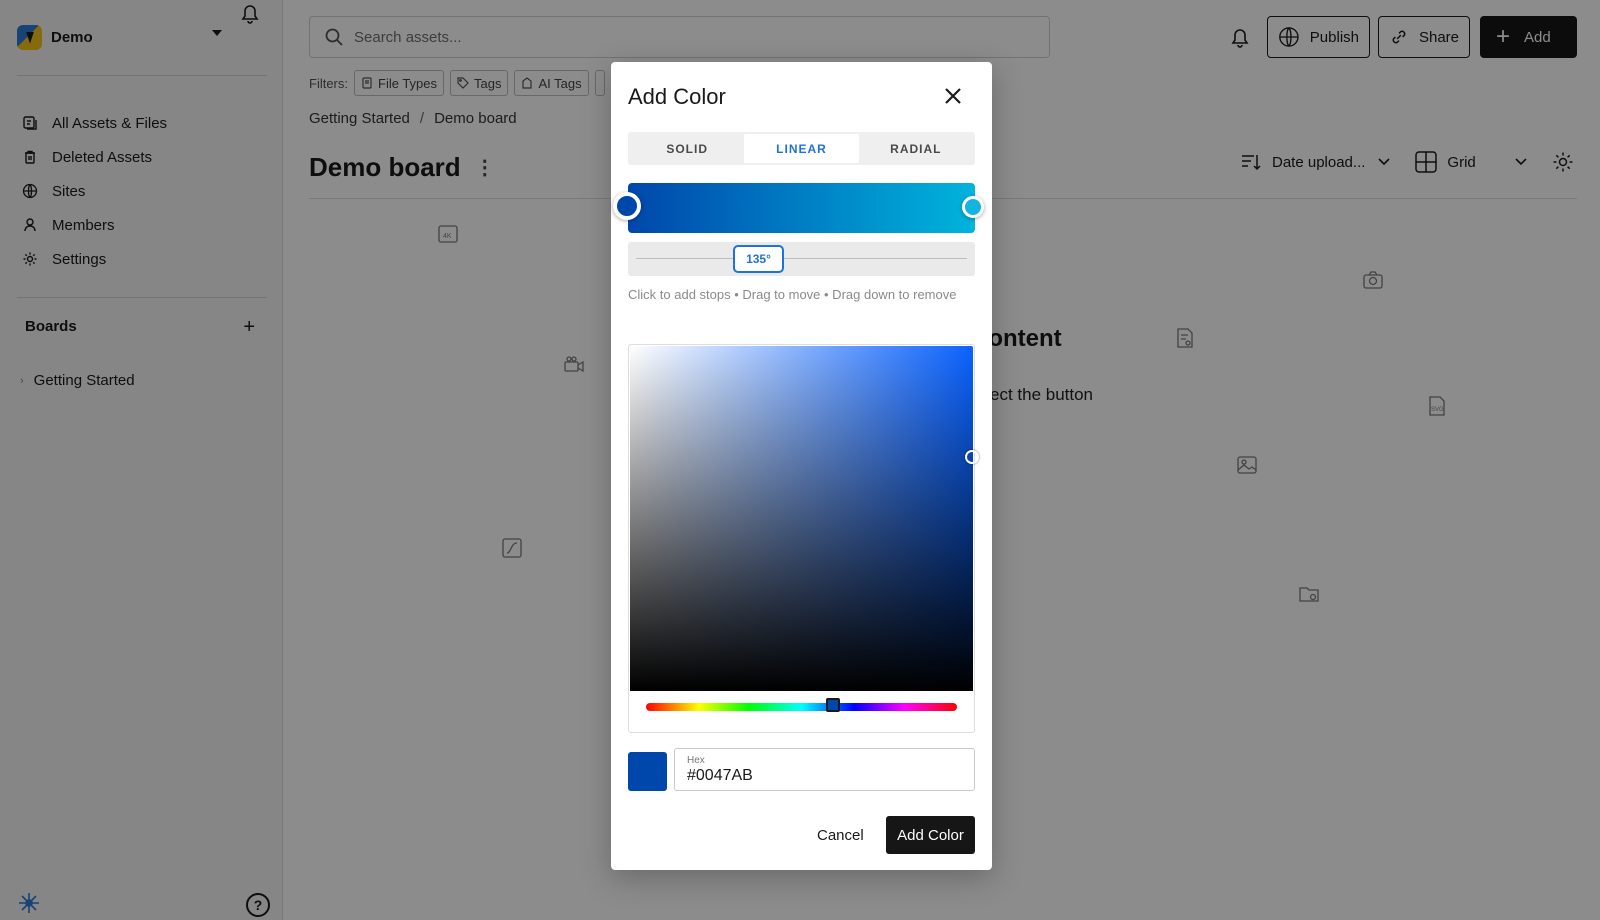 The width and height of the screenshot is (1600, 920). What do you see at coordinates (973, 207) in the screenshot?
I see `gradient-stop-end` at bounding box center [973, 207].